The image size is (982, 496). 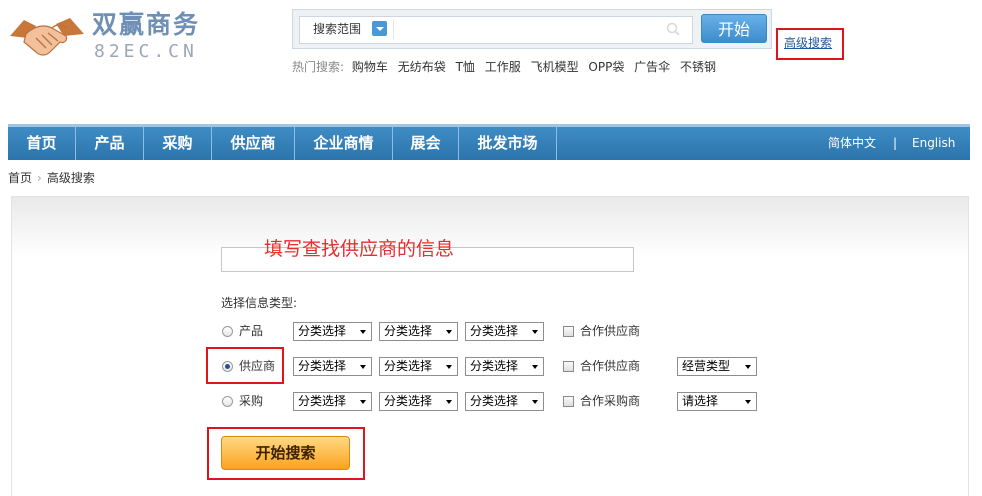 I want to click on highlight-box-supplier-radio, so click(x=245, y=365).